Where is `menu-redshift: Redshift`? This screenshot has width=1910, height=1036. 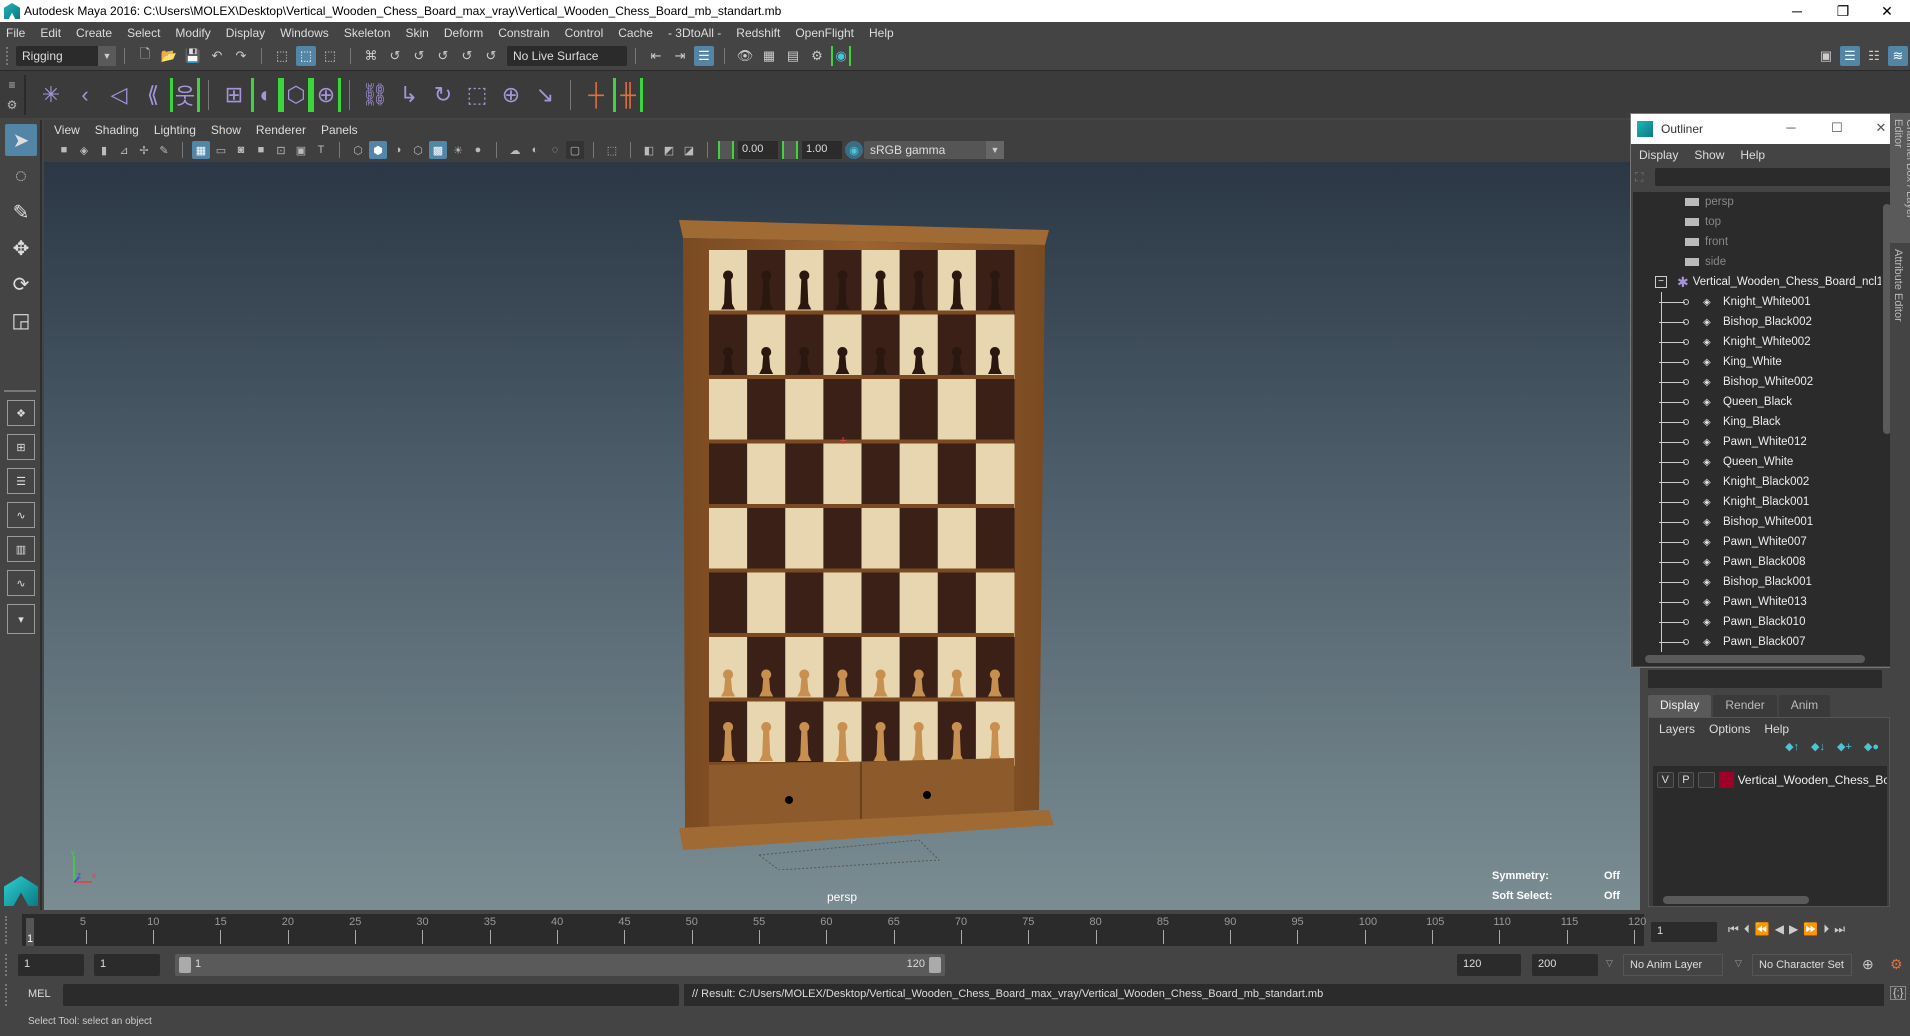 menu-redshift: Redshift is located at coordinates (758, 33).